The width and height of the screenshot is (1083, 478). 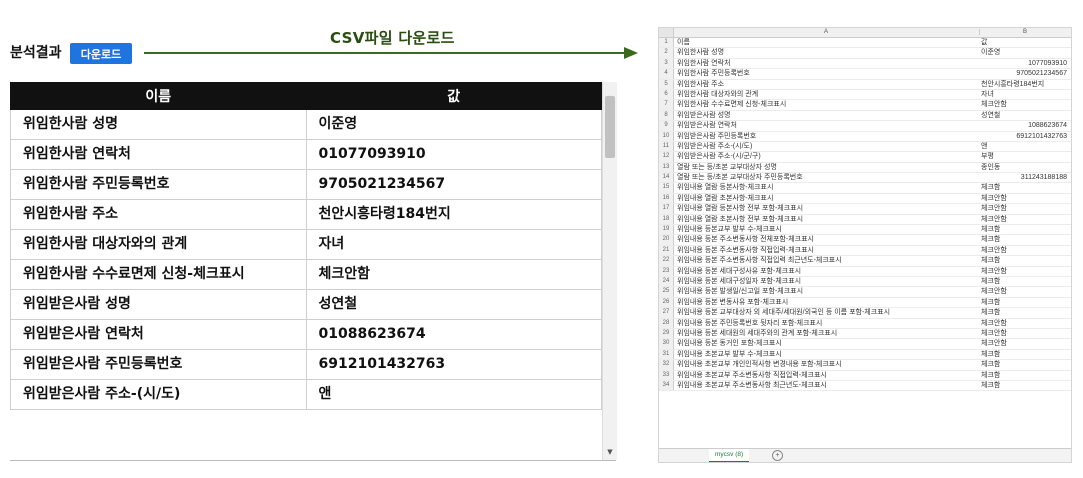 I want to click on cell-a: 이름, so click(x=827, y=42).